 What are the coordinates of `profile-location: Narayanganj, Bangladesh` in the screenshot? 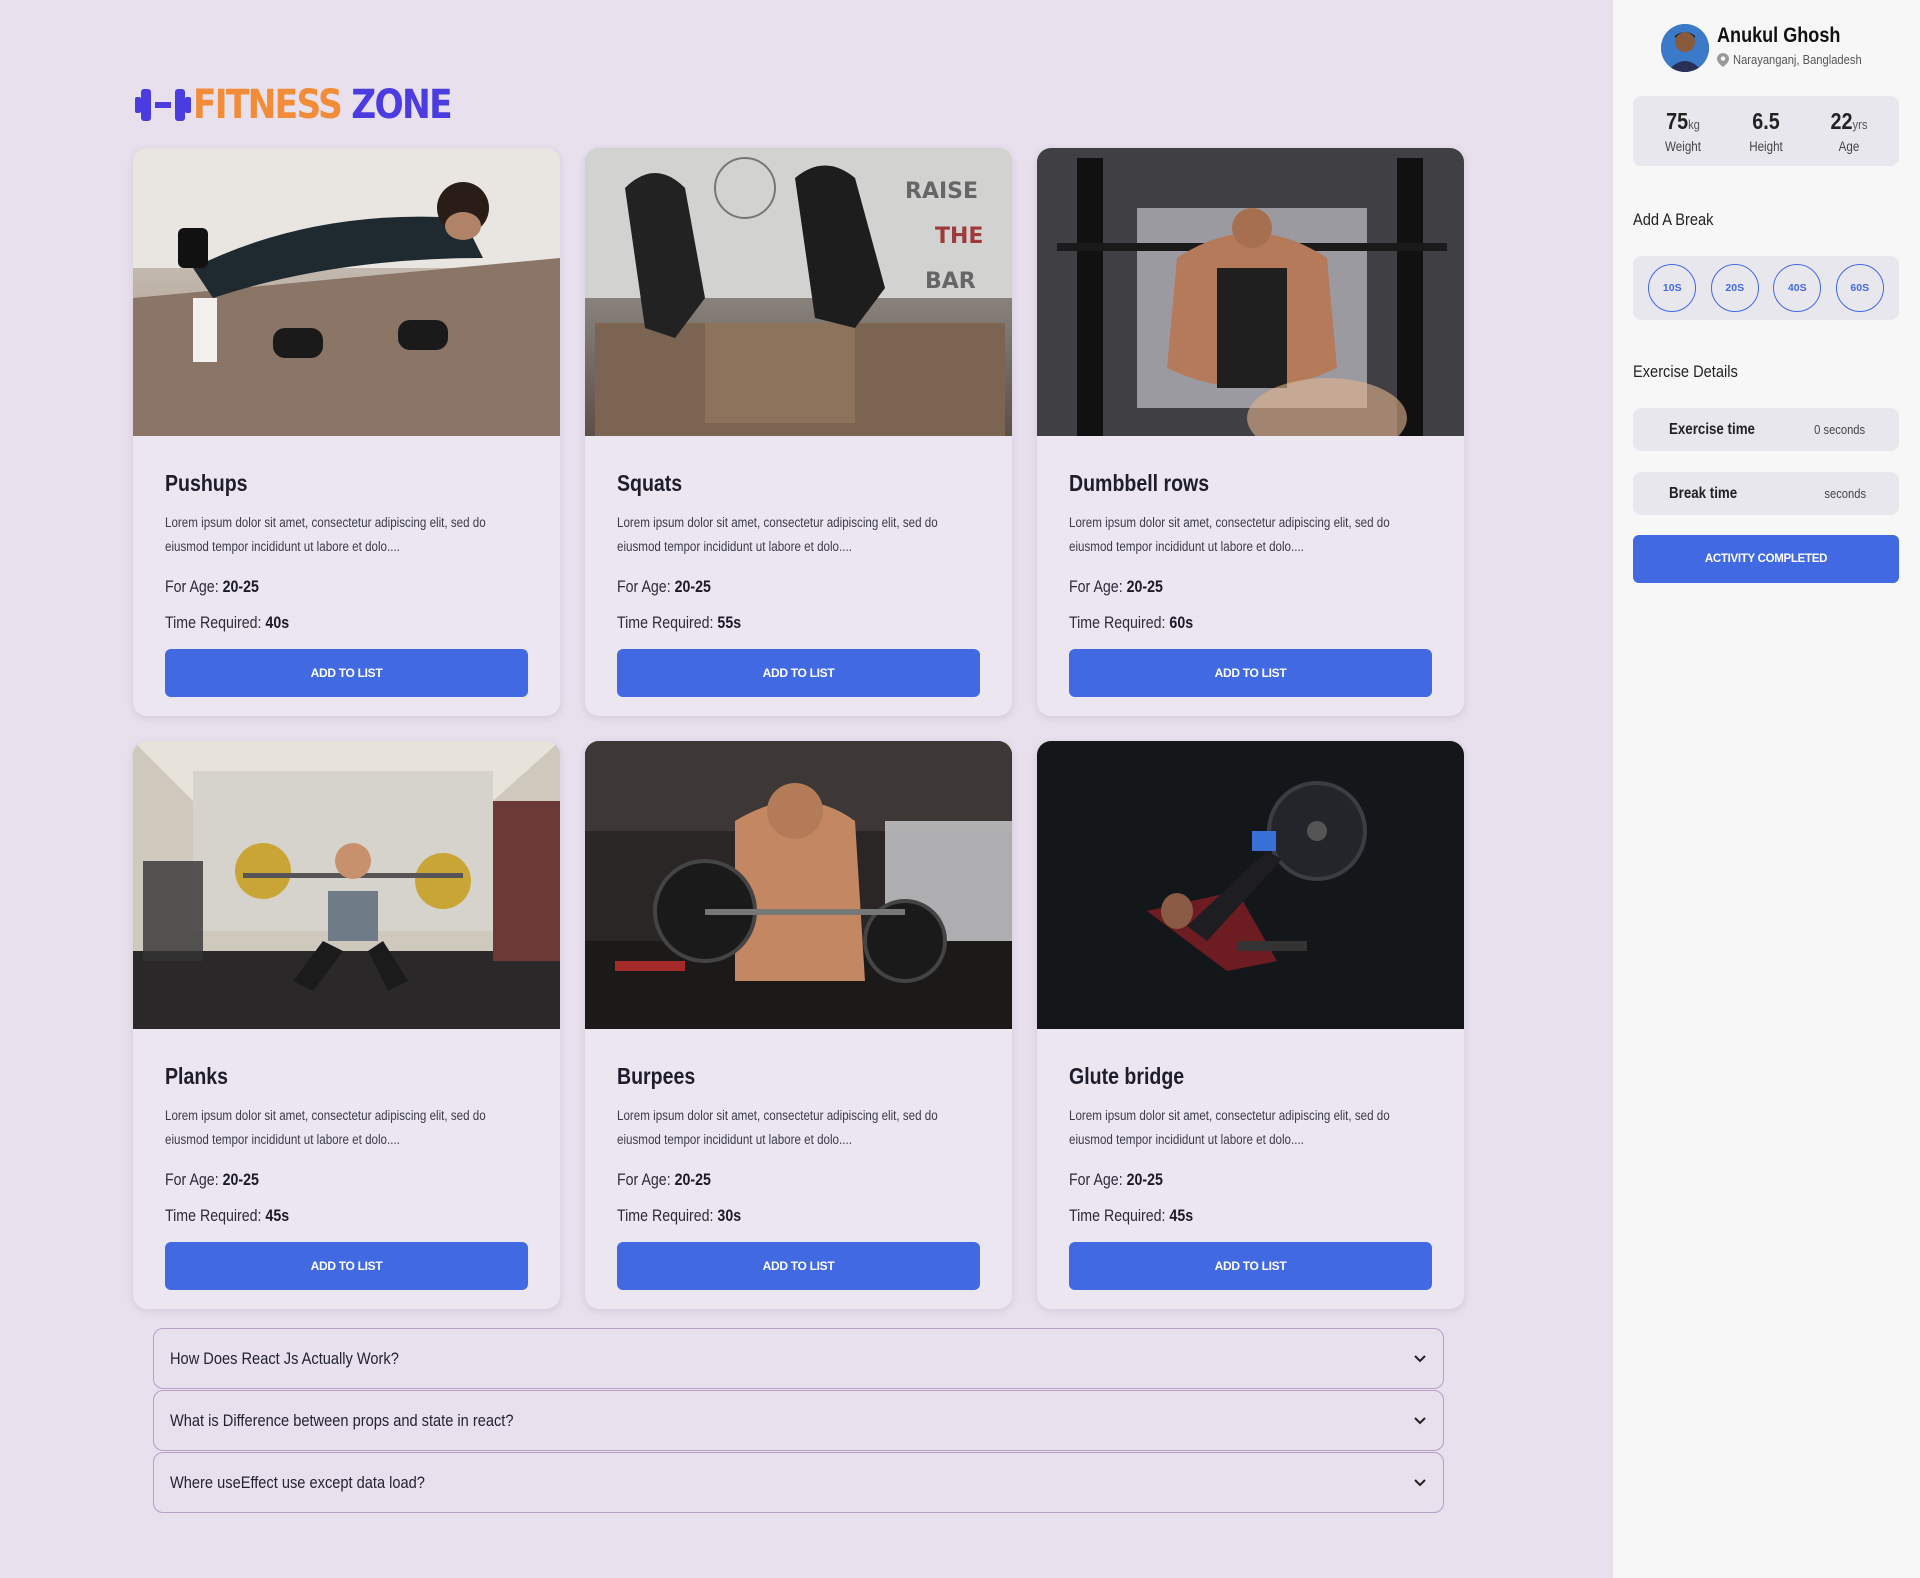 It's located at (1800, 59).